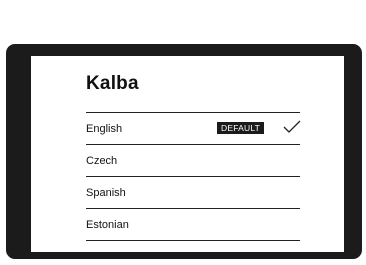 Image resolution: width=366 pixels, height=265 pixels. I want to click on default-badge: DEFAULT, so click(241, 128).